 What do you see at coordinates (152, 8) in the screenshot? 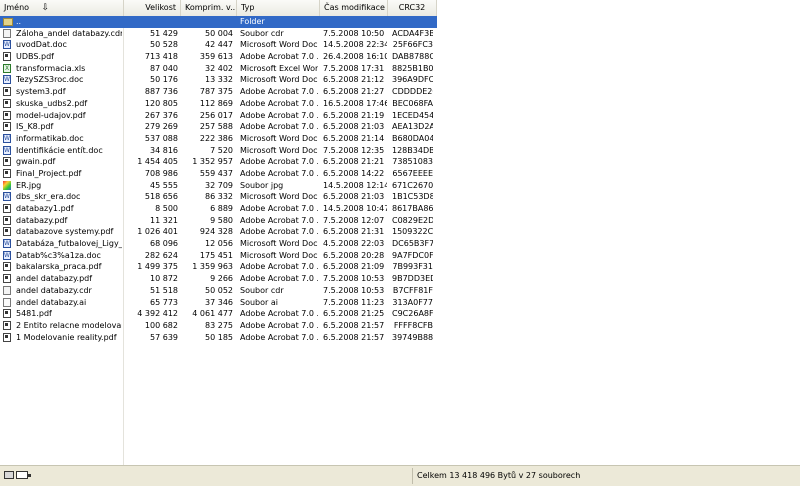
I see `column-header-size: Velikost` at bounding box center [152, 8].